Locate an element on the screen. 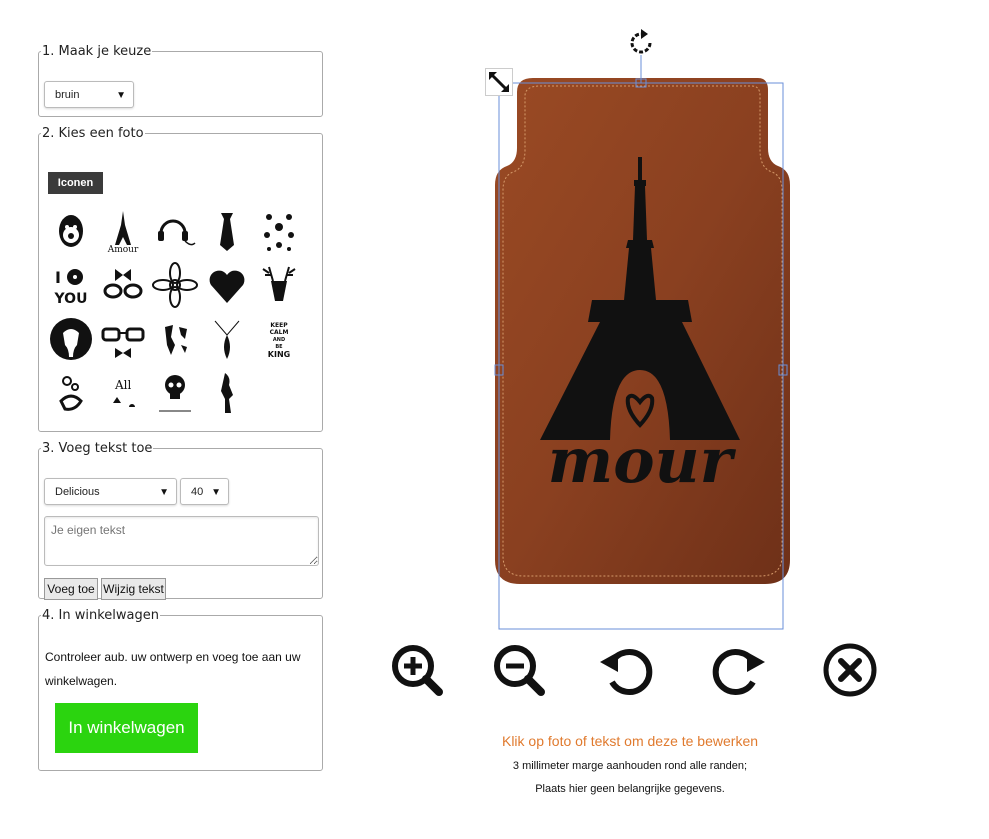 This screenshot has height=839, width=989. custom-text-input is located at coordinates (181, 541).